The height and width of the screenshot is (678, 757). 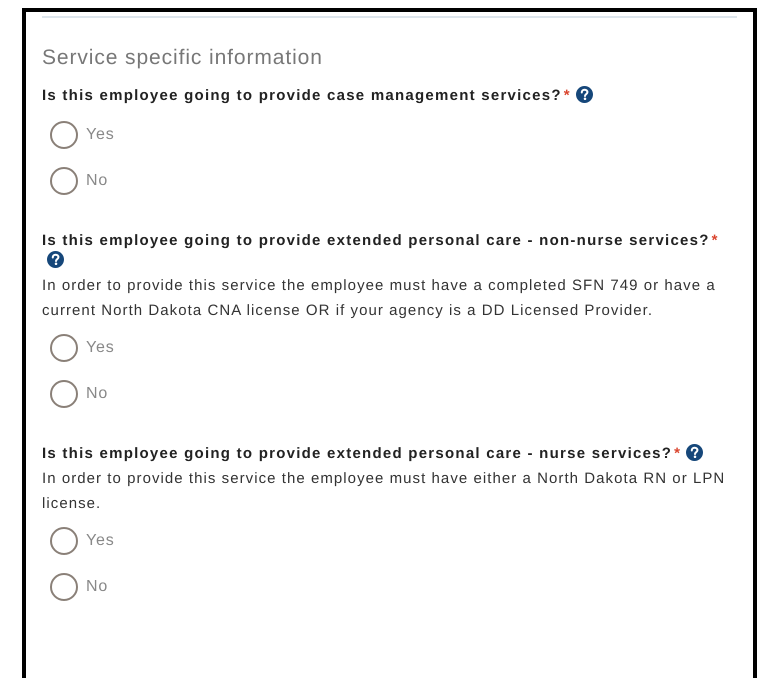 I want to click on question-text: Is this employee going to provide case management services?, so click(x=302, y=95).